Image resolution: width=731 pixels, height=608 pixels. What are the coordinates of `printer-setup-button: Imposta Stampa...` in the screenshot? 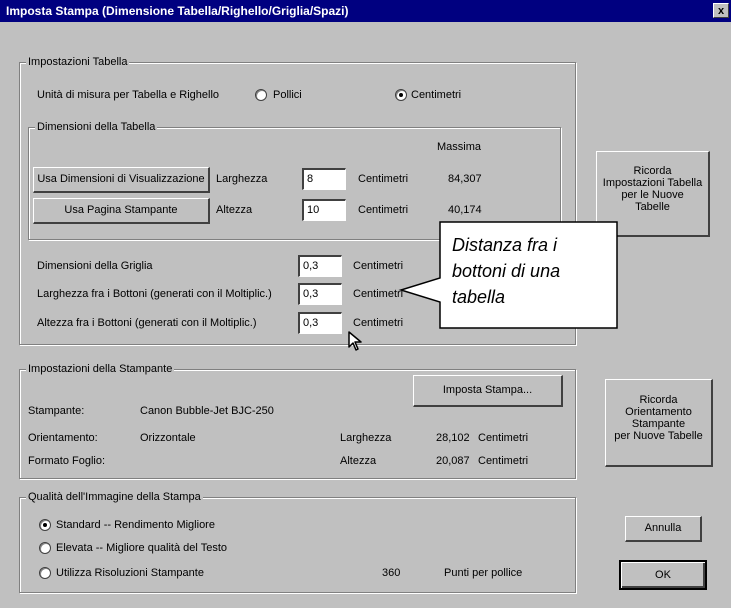 It's located at (488, 391).